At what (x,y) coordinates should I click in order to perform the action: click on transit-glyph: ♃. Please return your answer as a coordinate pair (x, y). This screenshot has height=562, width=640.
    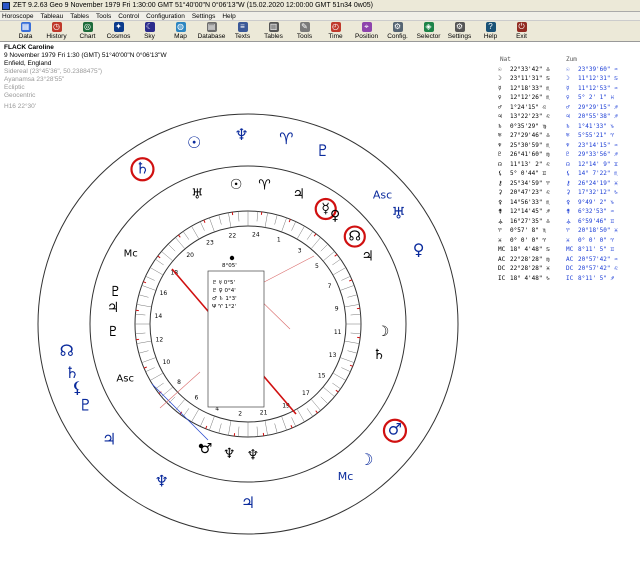
    Looking at the image, I should click on (568, 116).